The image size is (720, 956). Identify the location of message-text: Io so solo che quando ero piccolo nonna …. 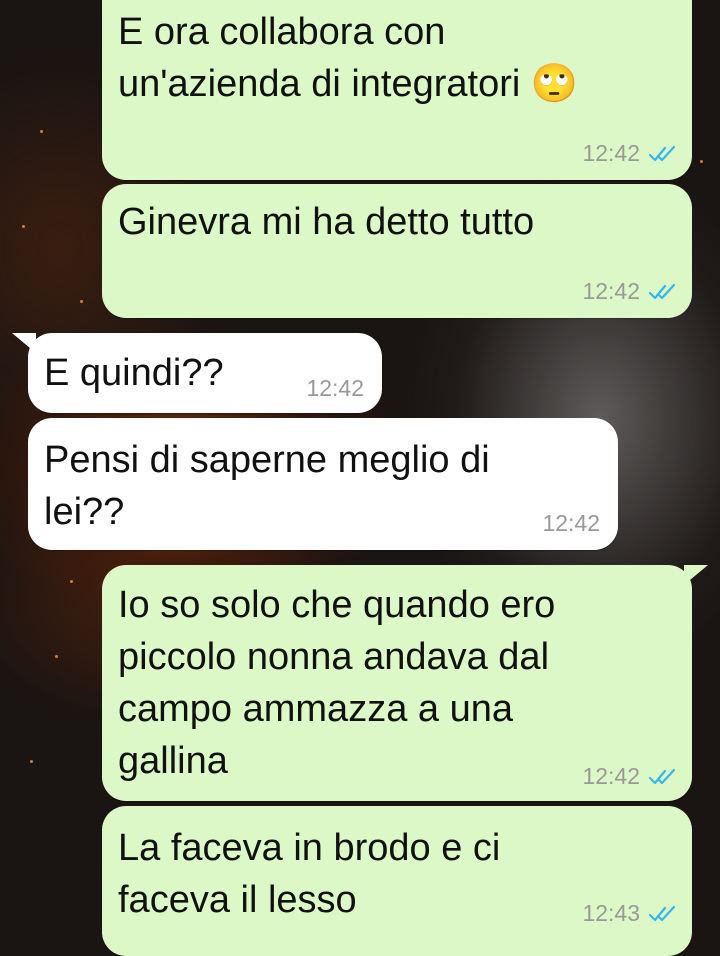
(337, 683).